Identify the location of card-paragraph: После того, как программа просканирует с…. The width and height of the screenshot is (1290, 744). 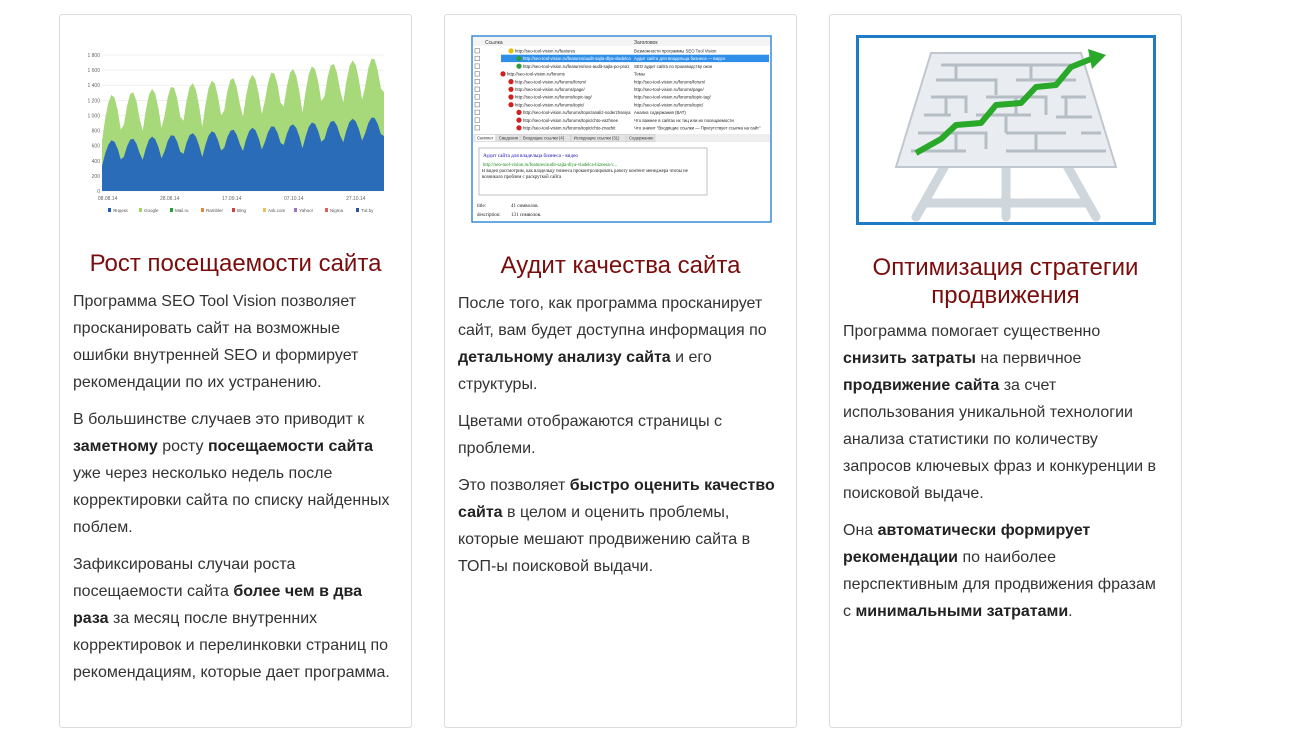
(618, 344).